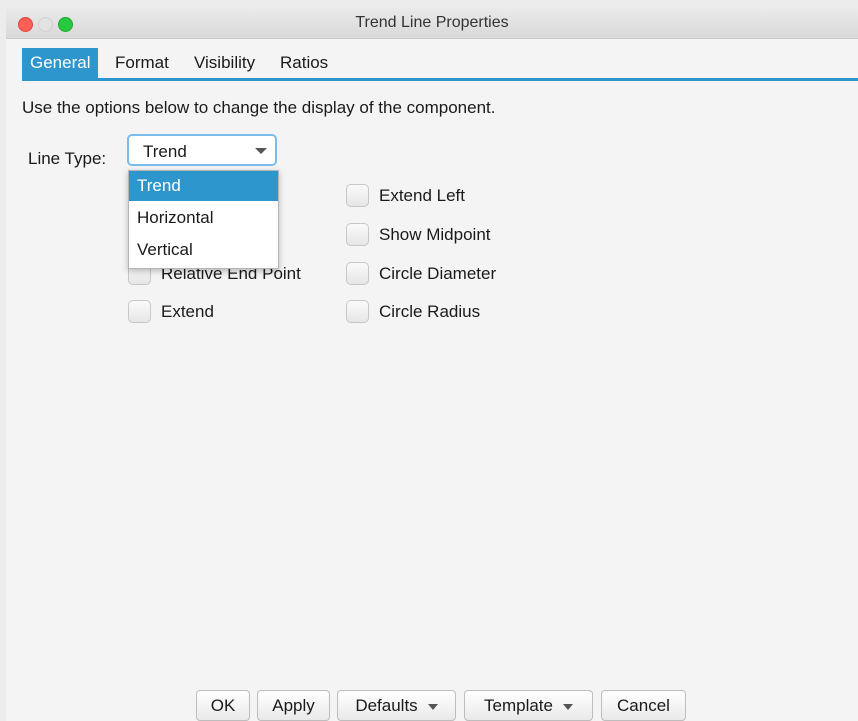 The height and width of the screenshot is (721, 858). Describe the element at coordinates (438, 273) in the screenshot. I see `circle-diameter-label: Circle Diameter` at that location.